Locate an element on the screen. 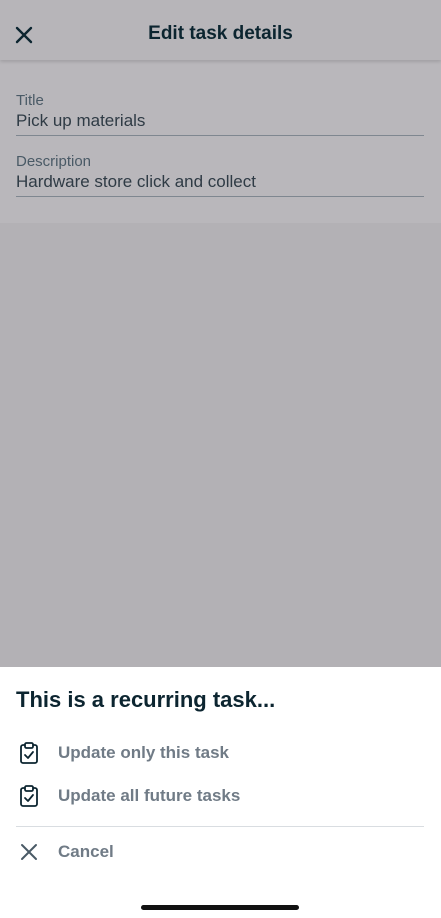 This screenshot has height=918, width=441. option-label: Update all future tasks is located at coordinates (149, 795).